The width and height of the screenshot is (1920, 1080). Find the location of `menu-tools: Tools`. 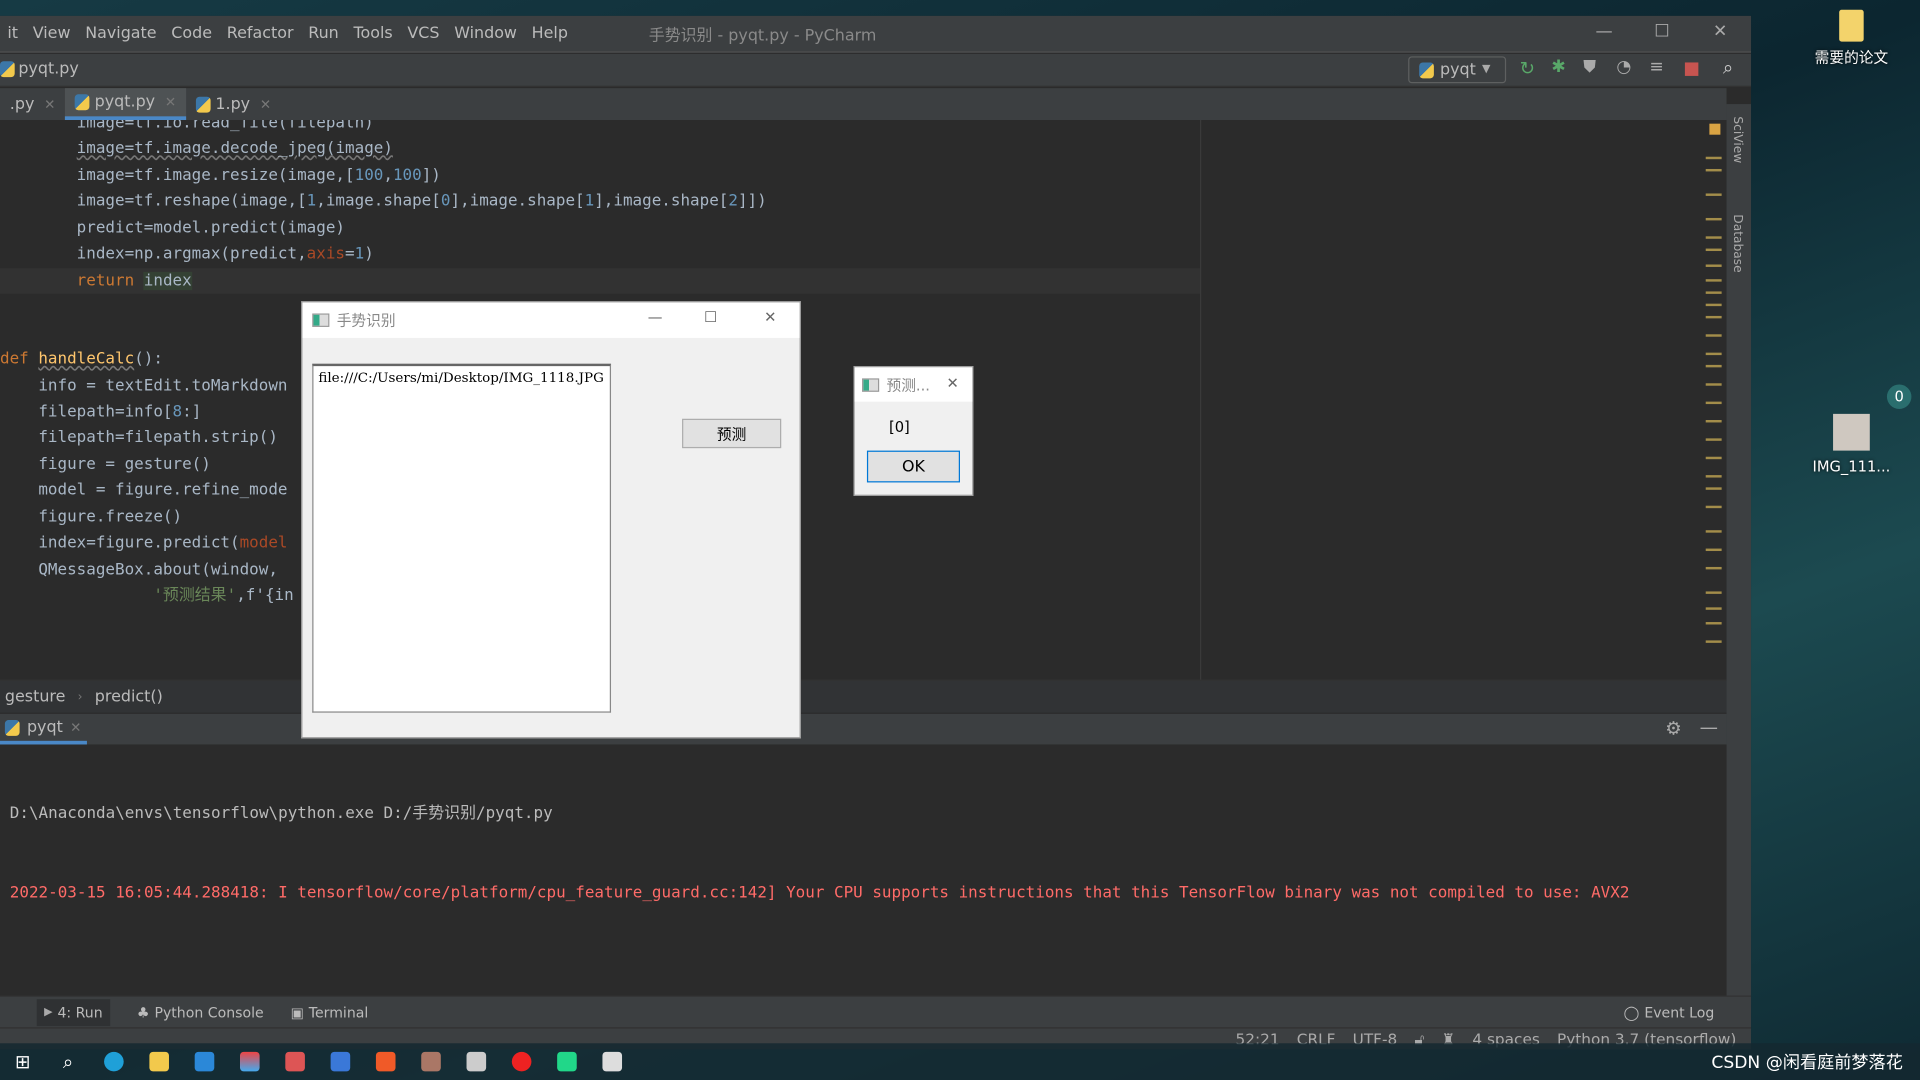

menu-tools: Tools is located at coordinates (373, 33).